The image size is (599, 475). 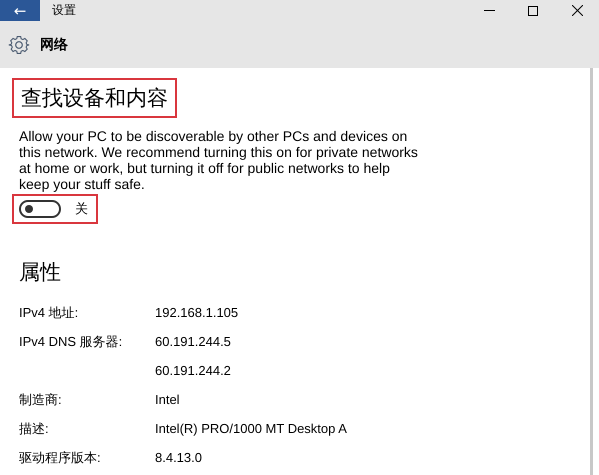 I want to click on minimize-icon, so click(x=489, y=11).